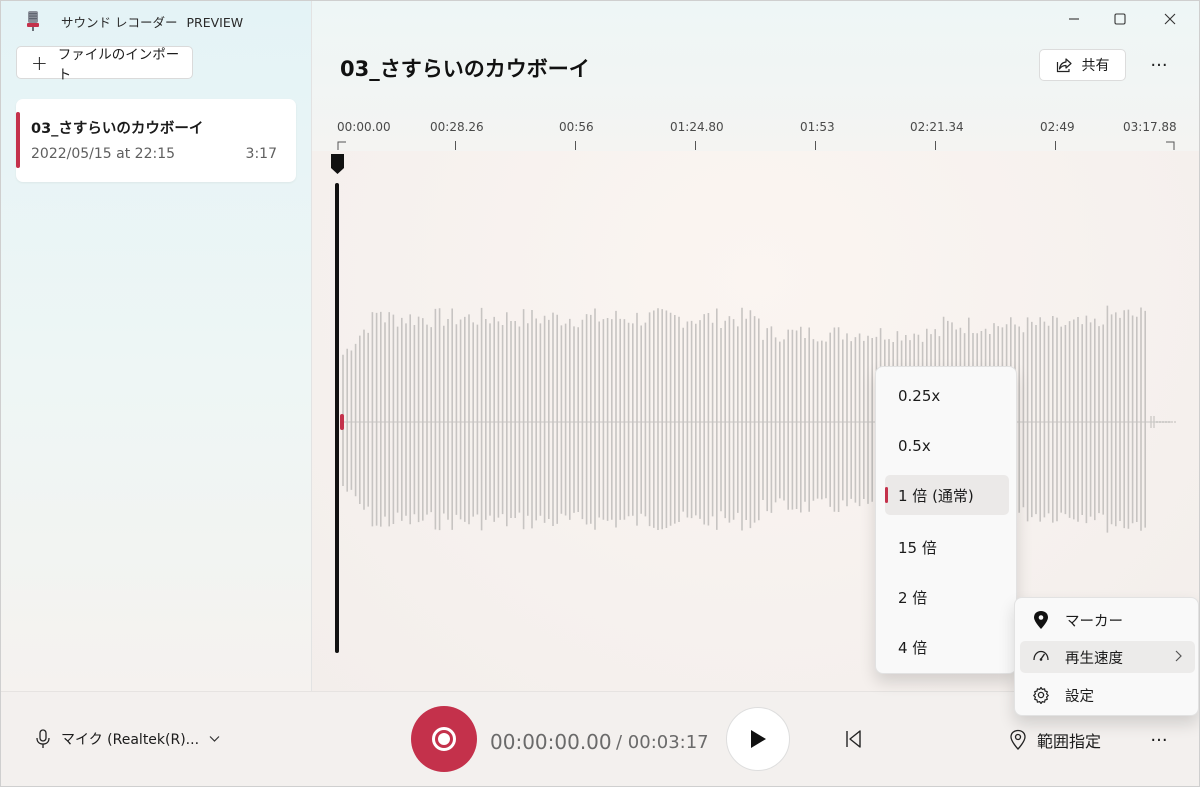  I want to click on app-title-text: サウンド レコーダー, so click(119, 22).